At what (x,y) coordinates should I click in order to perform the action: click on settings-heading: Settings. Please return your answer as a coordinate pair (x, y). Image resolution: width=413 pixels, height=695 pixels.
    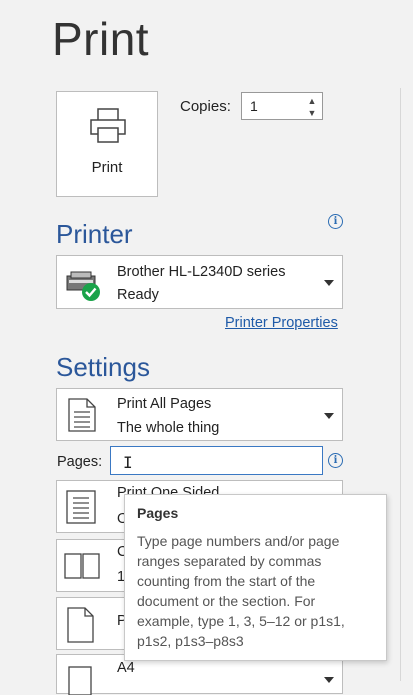
    Looking at the image, I should click on (103, 367).